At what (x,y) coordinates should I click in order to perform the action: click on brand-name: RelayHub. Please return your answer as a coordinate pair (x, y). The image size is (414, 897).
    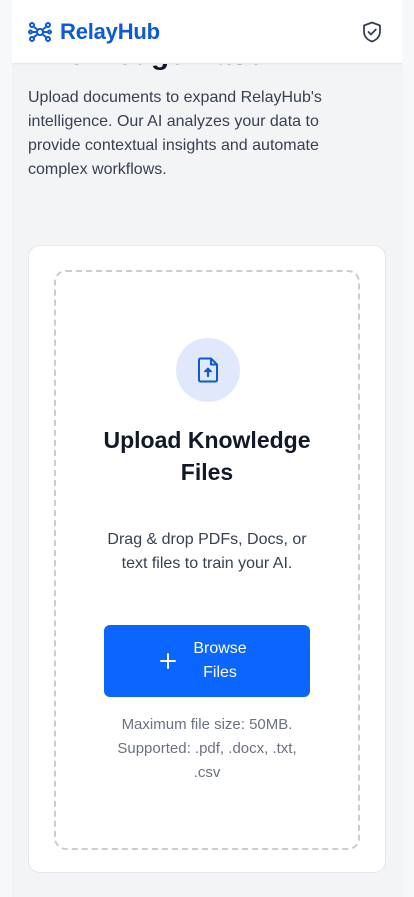
    Looking at the image, I should click on (110, 31).